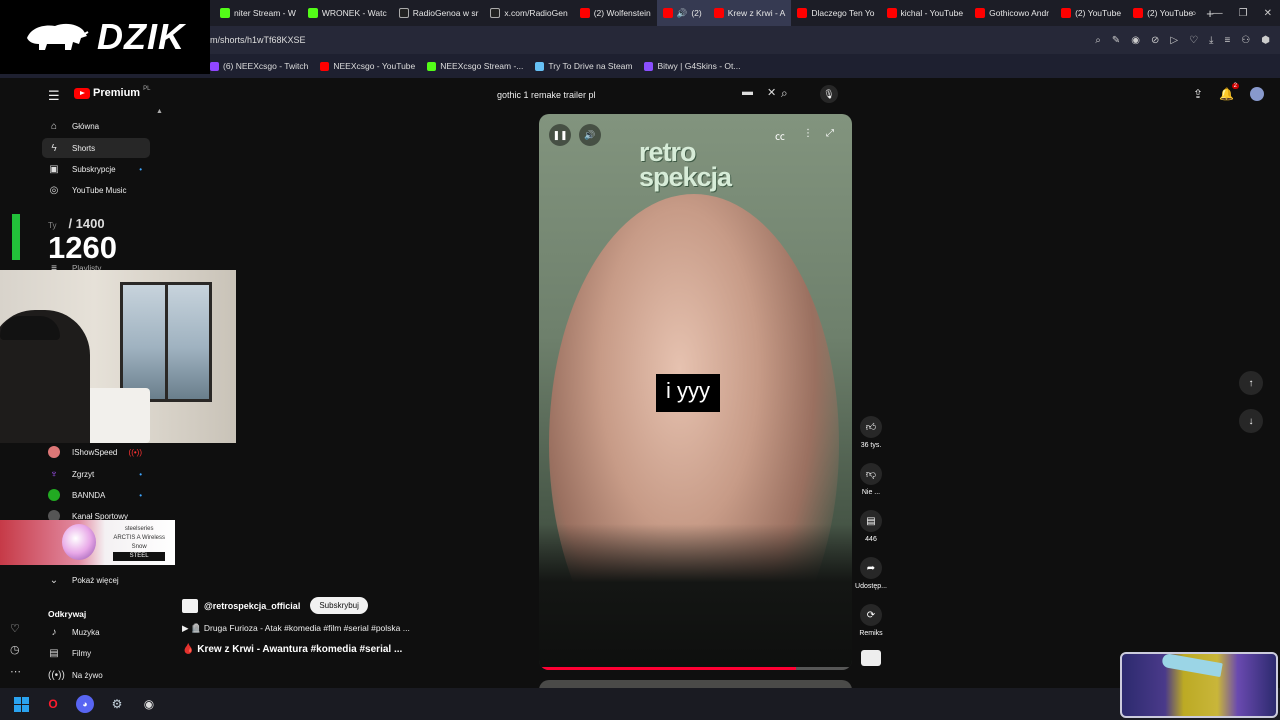 This screenshot has height=720, width=1280. I want to click on profile-icon: ⚇, so click(1245, 40).